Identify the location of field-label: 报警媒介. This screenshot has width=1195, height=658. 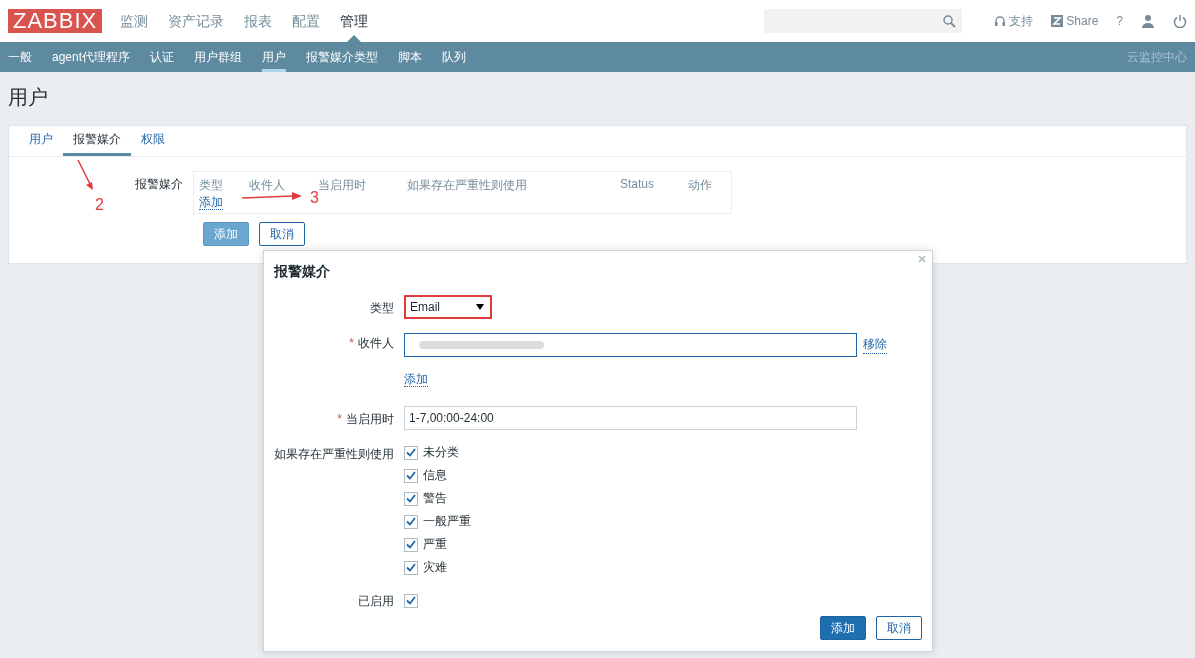
(159, 184).